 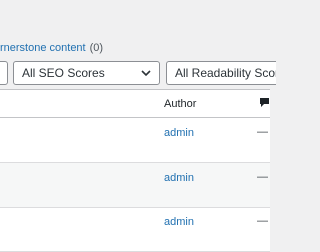 I want to click on previous-filter-select, so click(x=4, y=73).